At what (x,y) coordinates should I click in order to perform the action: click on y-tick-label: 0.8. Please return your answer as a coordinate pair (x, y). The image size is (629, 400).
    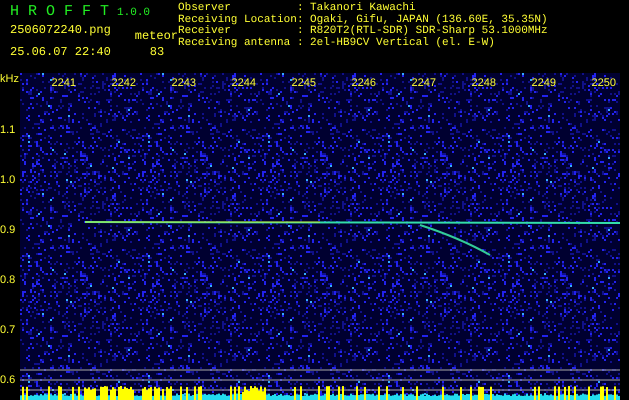
    Looking at the image, I should click on (8, 280).